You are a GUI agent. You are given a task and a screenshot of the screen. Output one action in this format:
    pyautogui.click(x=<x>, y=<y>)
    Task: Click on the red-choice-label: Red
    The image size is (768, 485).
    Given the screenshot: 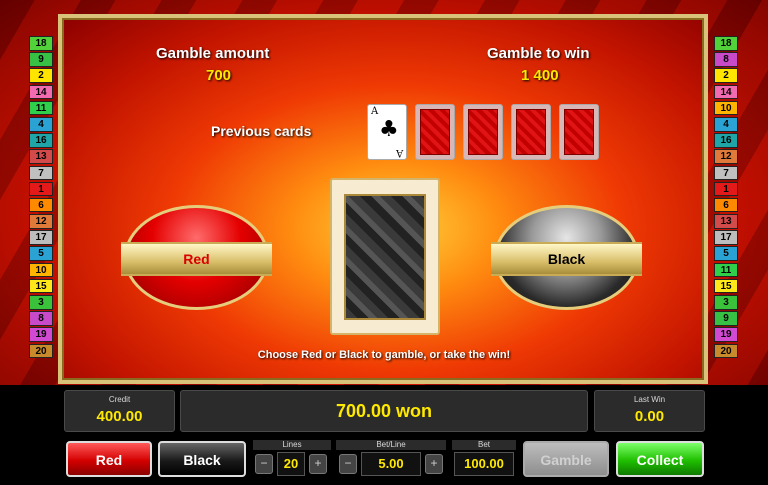 What is the action you would take?
    pyautogui.click(x=196, y=259)
    